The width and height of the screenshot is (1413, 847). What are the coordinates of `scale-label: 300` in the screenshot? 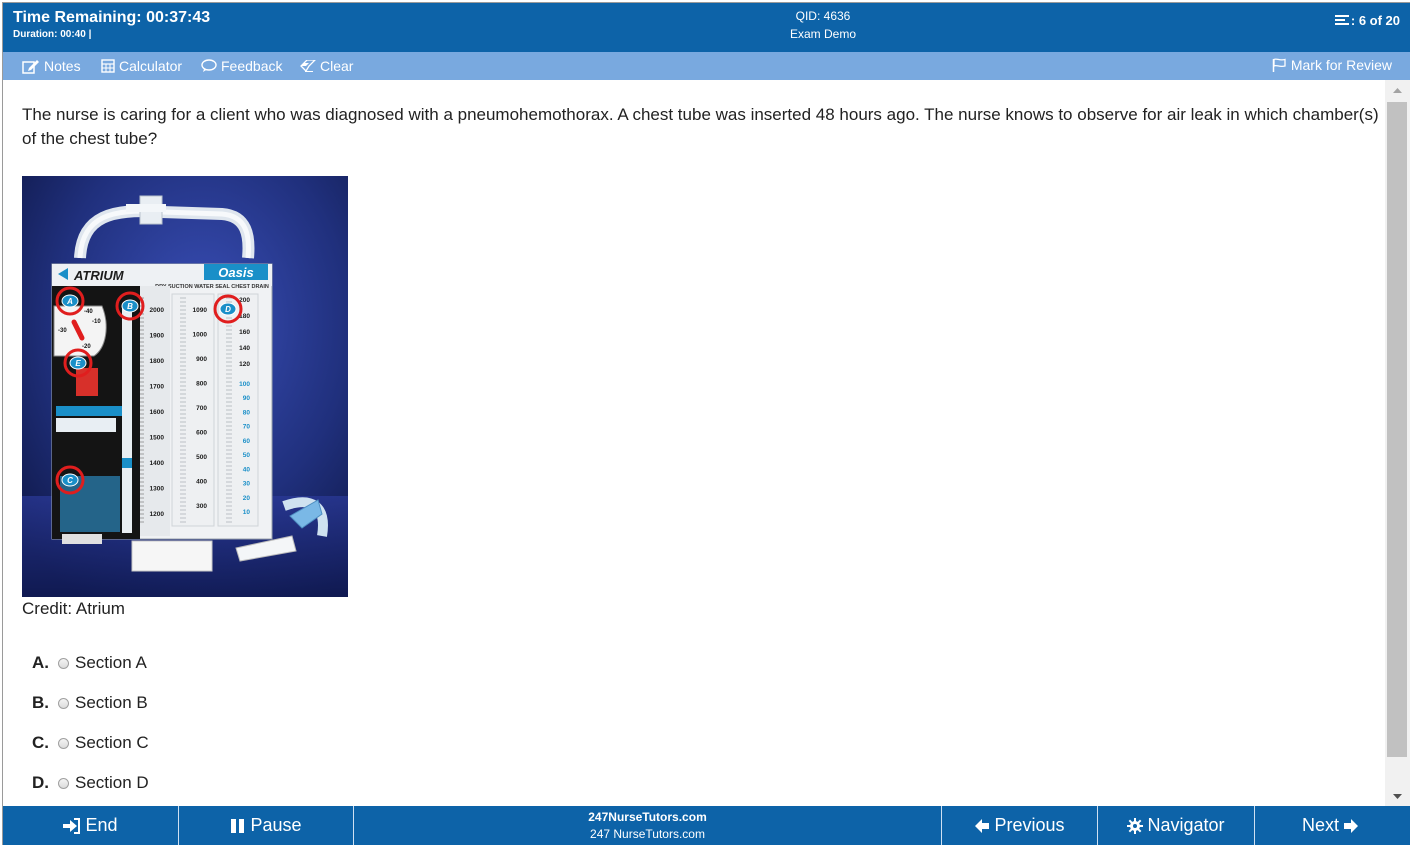 It's located at (201, 506).